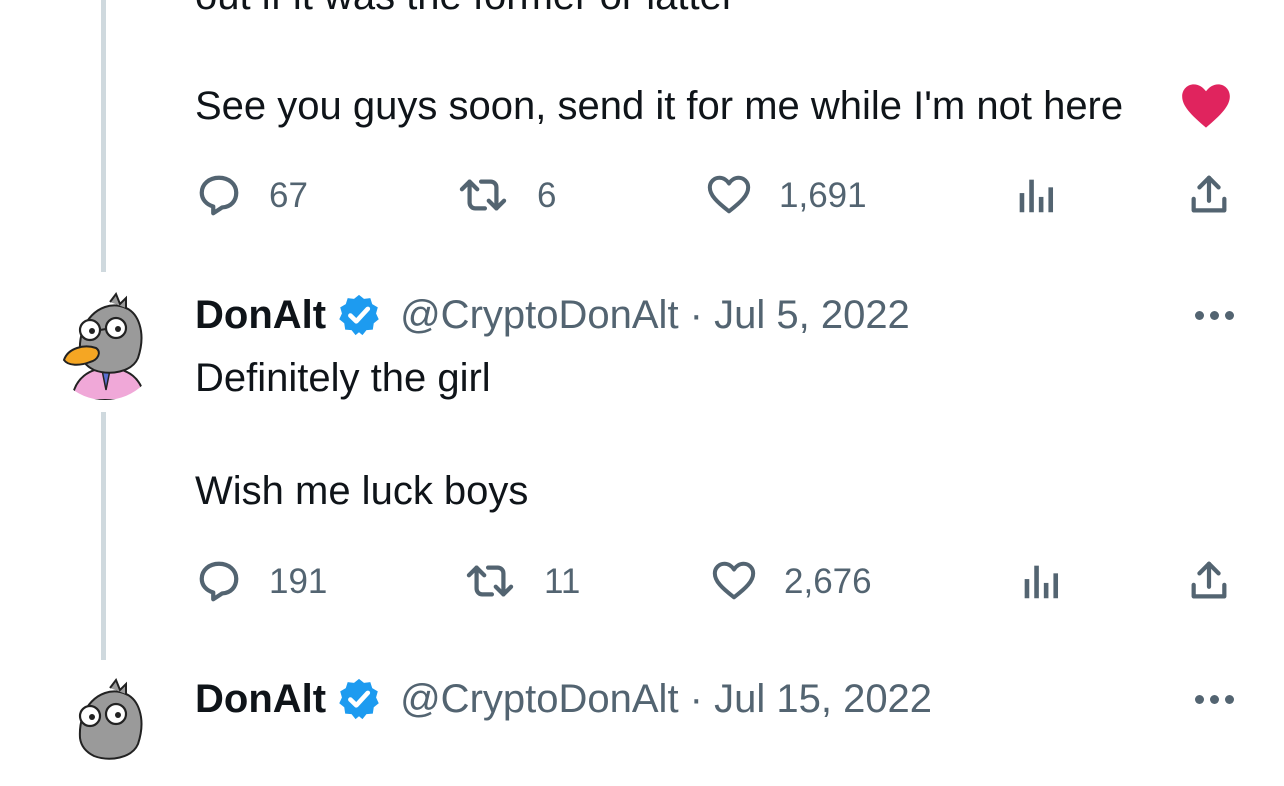 The image size is (1284, 786). Describe the element at coordinates (251, 195) in the screenshot. I see `reply-button: 67` at that location.